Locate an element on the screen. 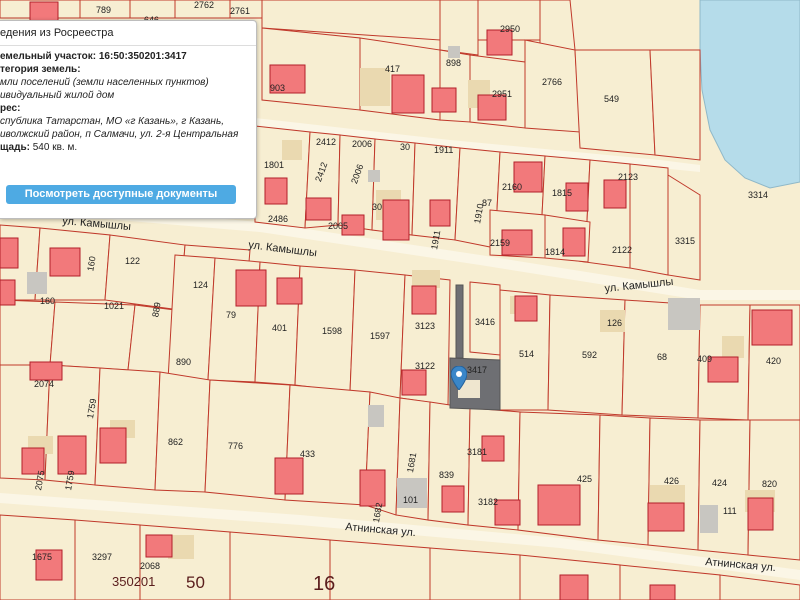 The width and height of the screenshot is (800, 600). plot-number: 2412 is located at coordinates (326, 142).